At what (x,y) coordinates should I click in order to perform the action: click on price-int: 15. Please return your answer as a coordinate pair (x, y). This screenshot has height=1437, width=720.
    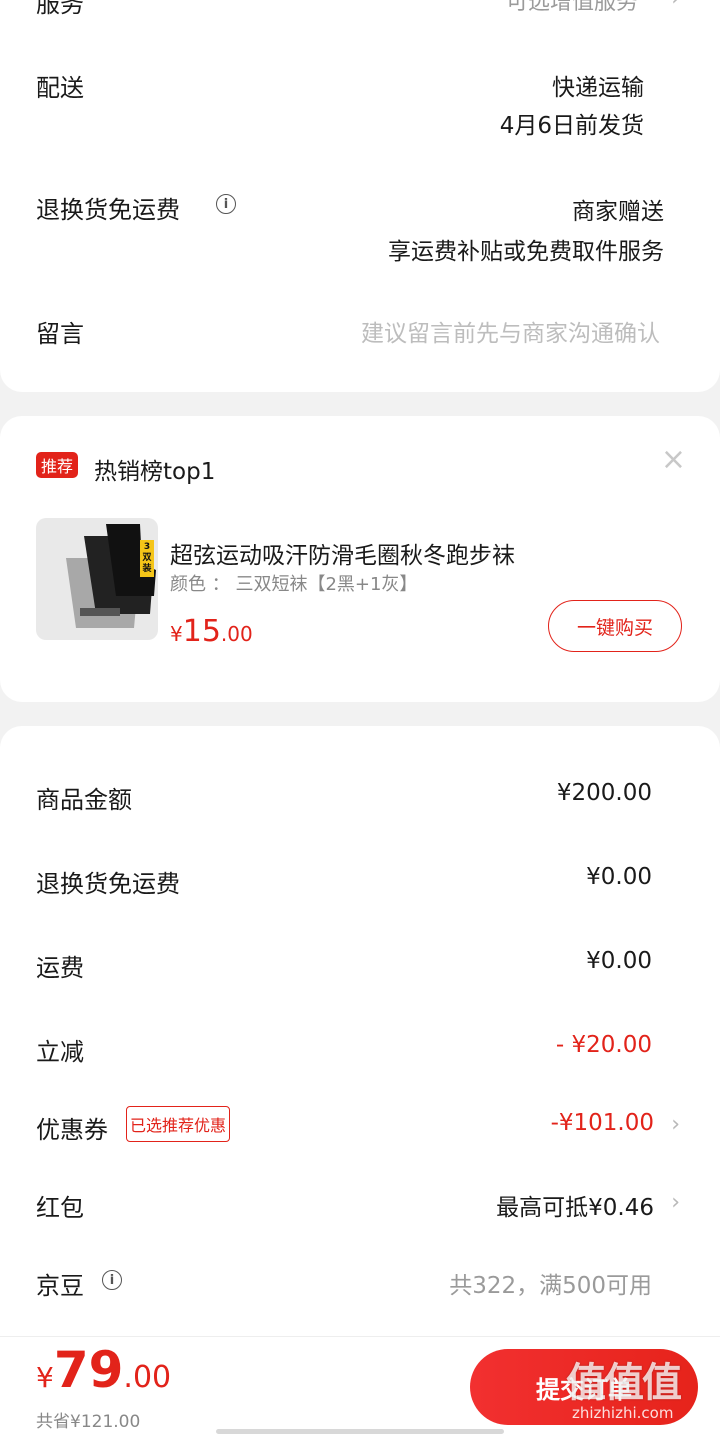
    Looking at the image, I should click on (201, 631).